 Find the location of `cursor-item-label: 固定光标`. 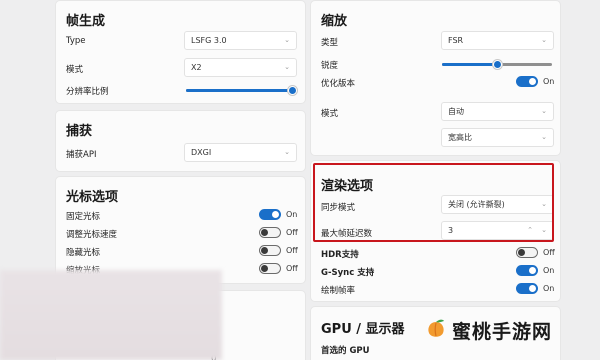

cursor-item-label: 固定光标 is located at coordinates (83, 217).